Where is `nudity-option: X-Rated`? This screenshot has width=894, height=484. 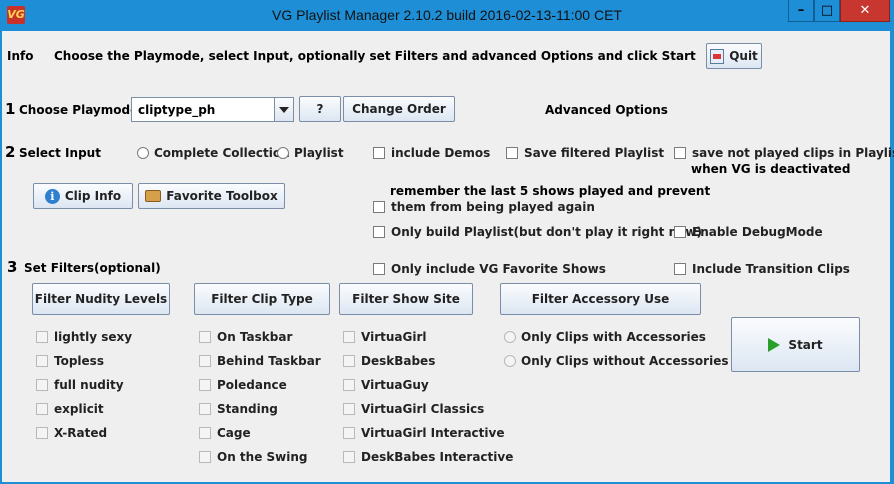
nudity-option: X-Rated is located at coordinates (71, 433).